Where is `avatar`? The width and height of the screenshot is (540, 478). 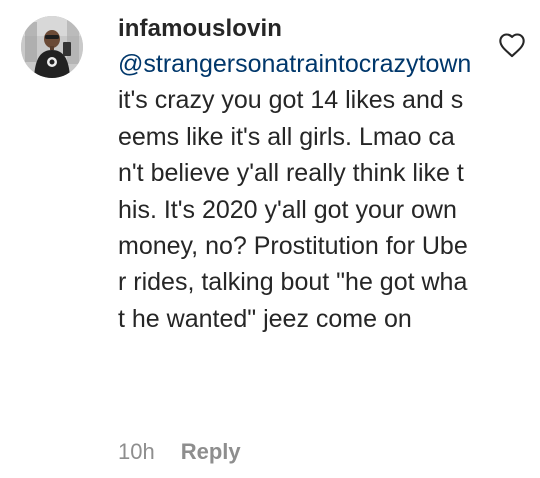
avatar is located at coordinates (52, 47).